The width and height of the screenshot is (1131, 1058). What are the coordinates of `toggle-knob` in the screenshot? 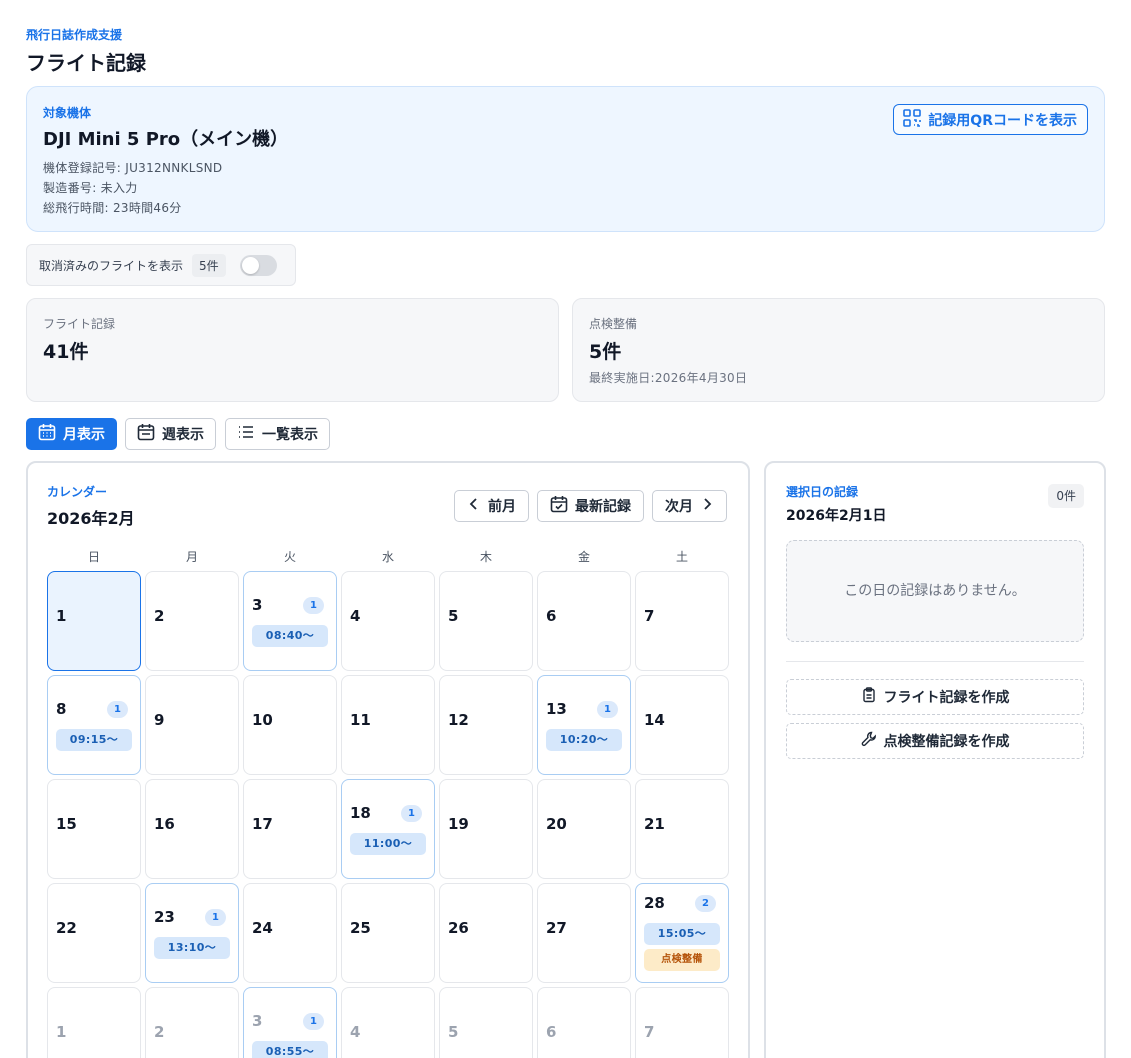 It's located at (250, 265).